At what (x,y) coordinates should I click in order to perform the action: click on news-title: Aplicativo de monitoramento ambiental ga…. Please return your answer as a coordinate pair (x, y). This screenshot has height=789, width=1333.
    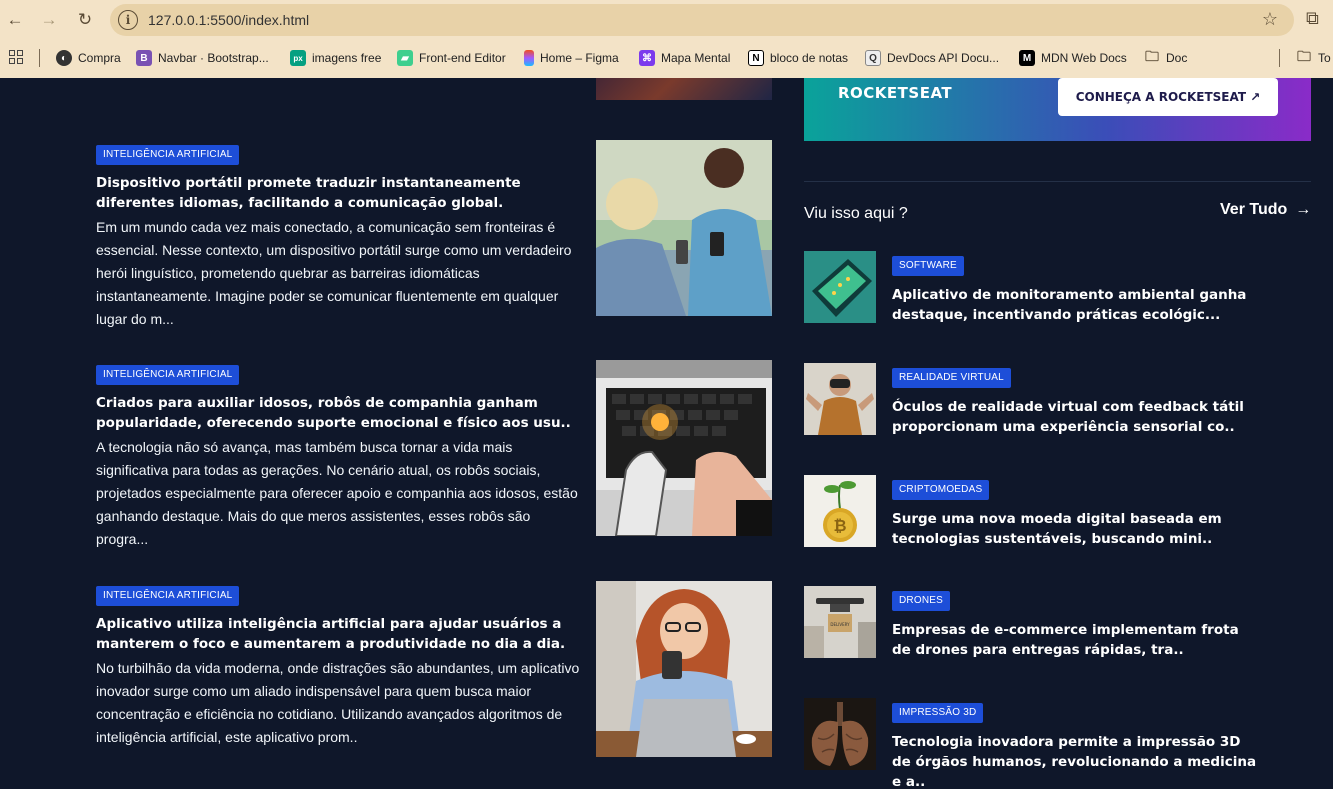
    Looking at the image, I should click on (1077, 305).